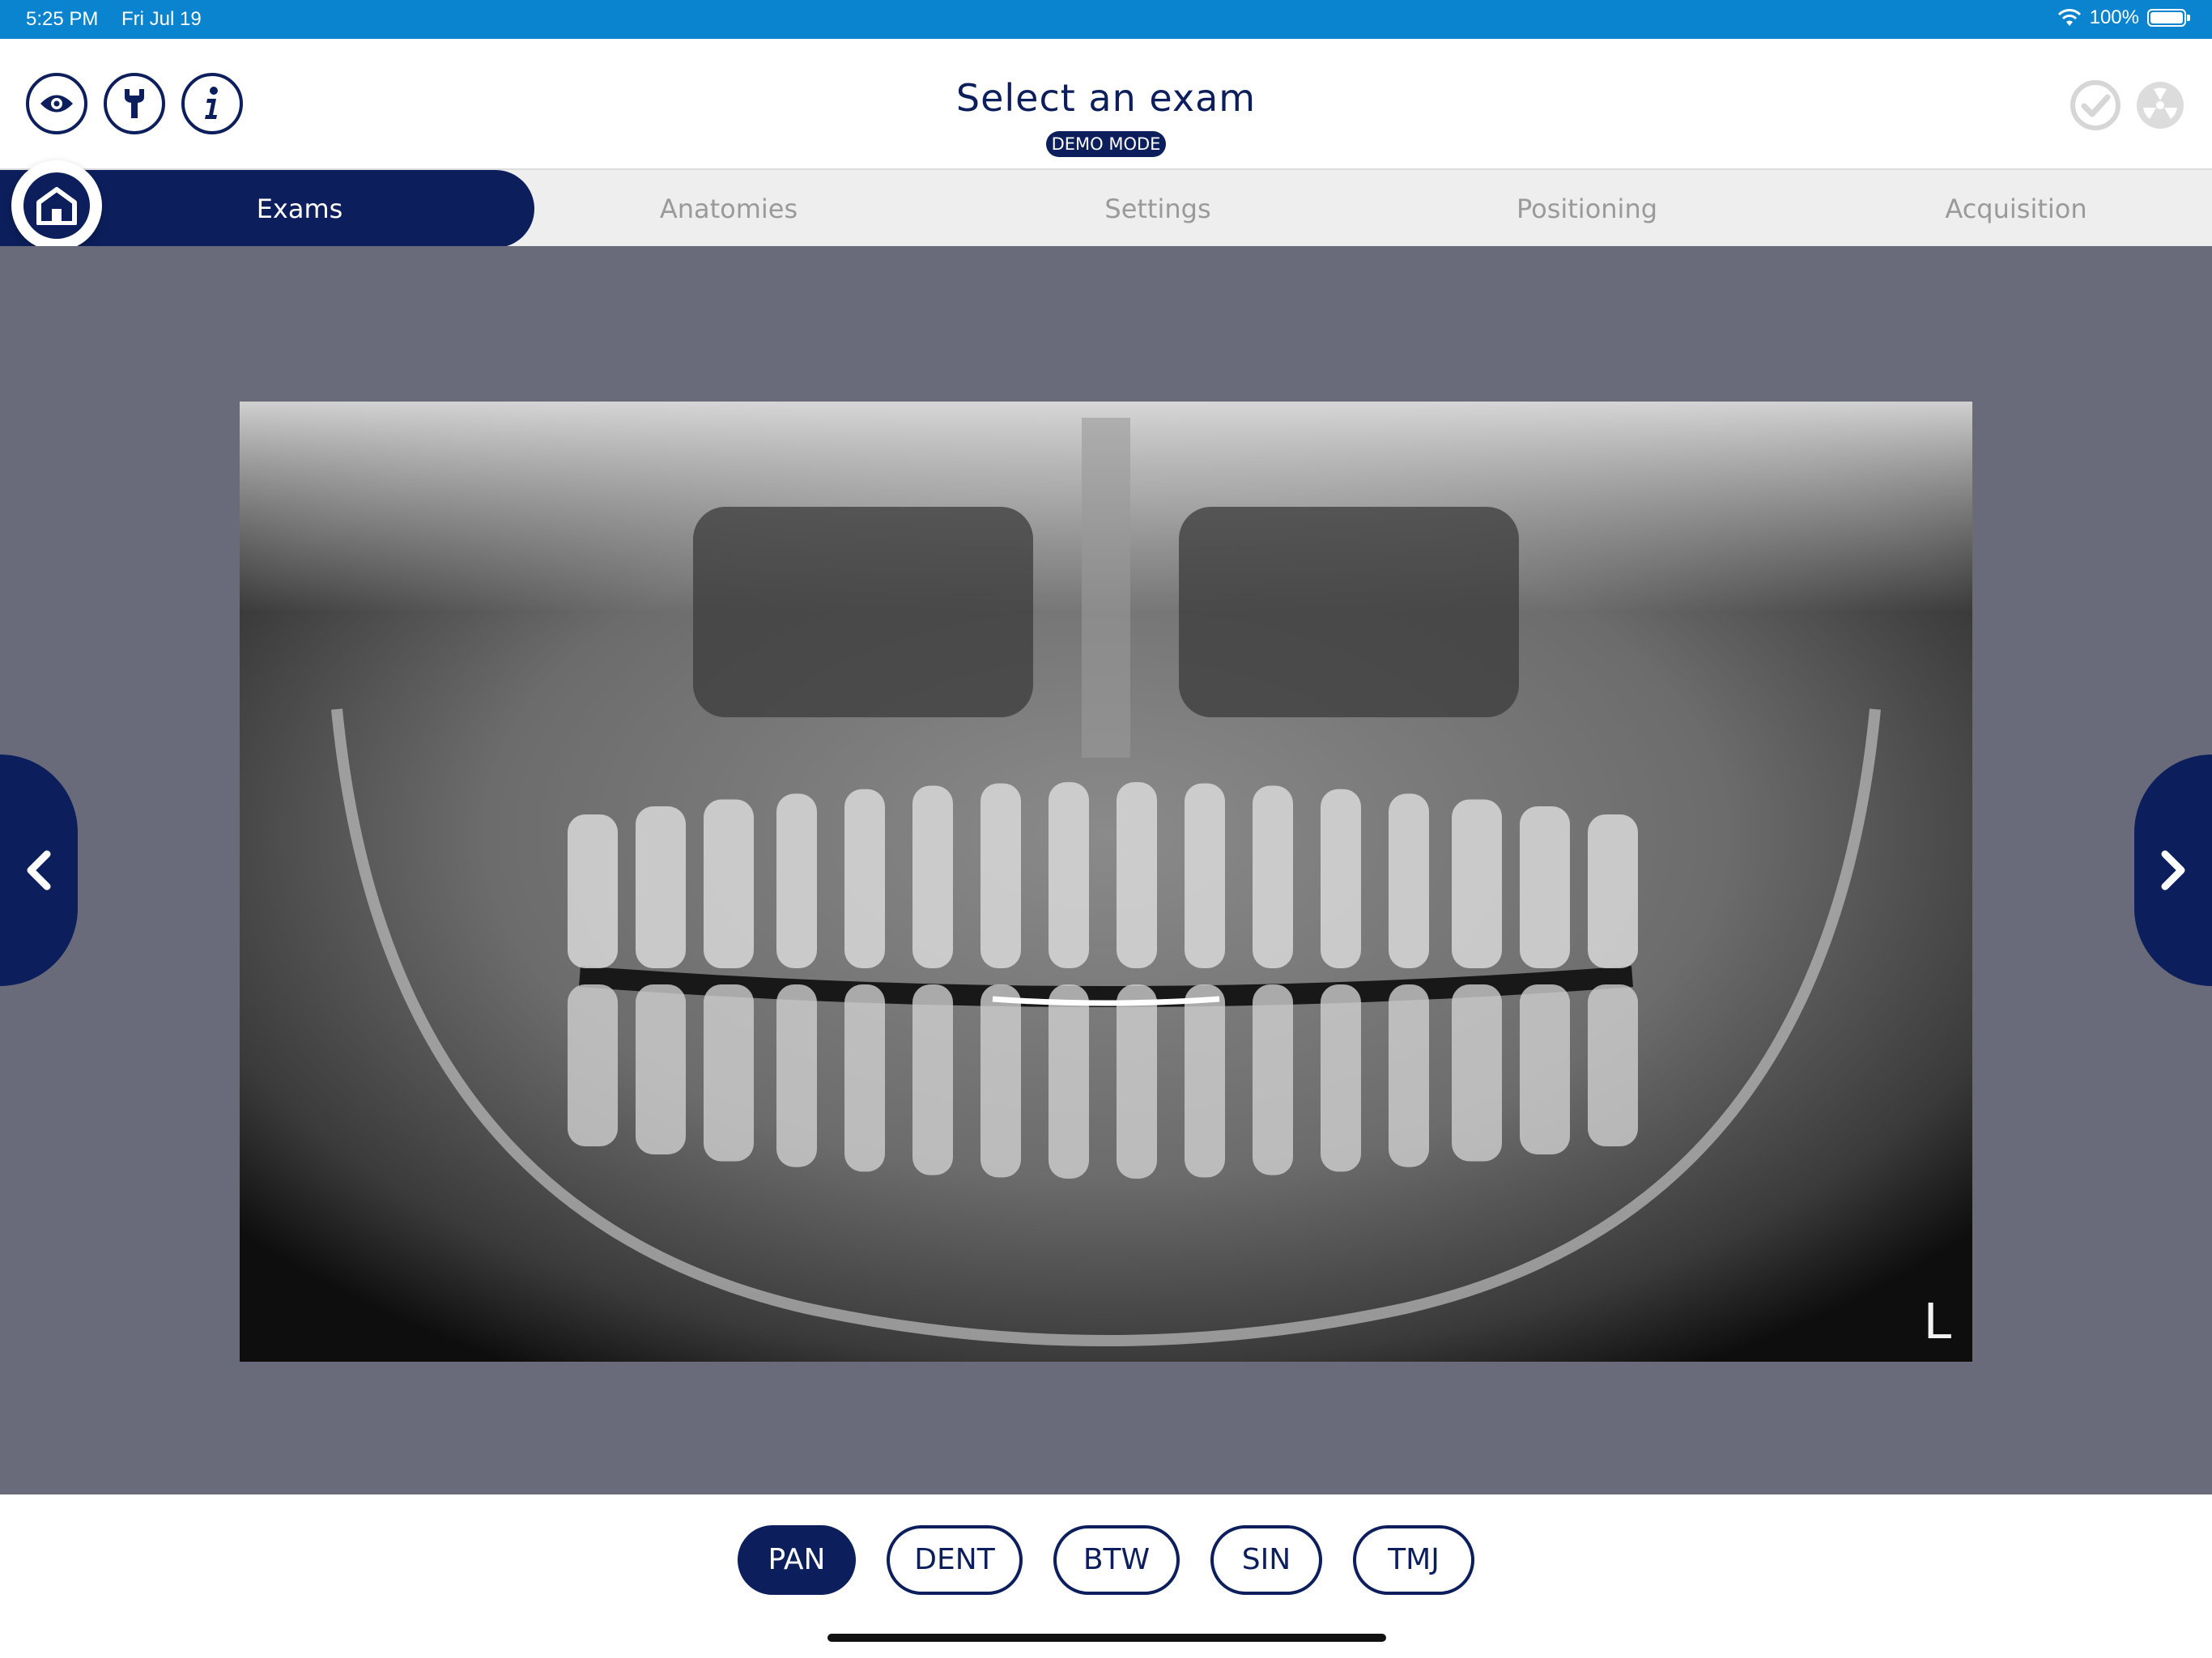  I want to click on chevron-right-icon, so click(2173, 870).